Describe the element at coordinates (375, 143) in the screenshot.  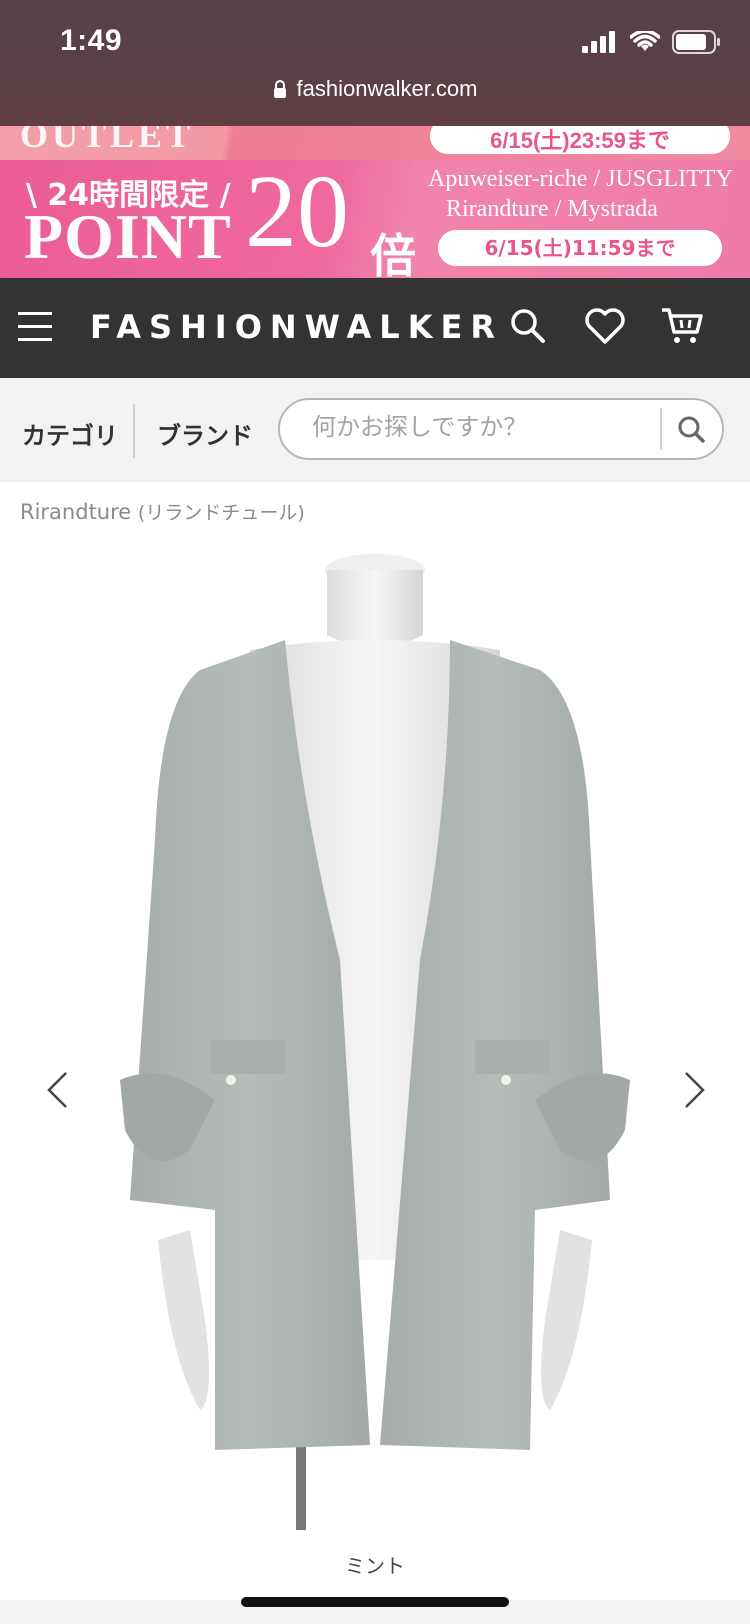
I see `promo-banner-top-strip: OUTLET 6/15(土)23:59まで` at that location.